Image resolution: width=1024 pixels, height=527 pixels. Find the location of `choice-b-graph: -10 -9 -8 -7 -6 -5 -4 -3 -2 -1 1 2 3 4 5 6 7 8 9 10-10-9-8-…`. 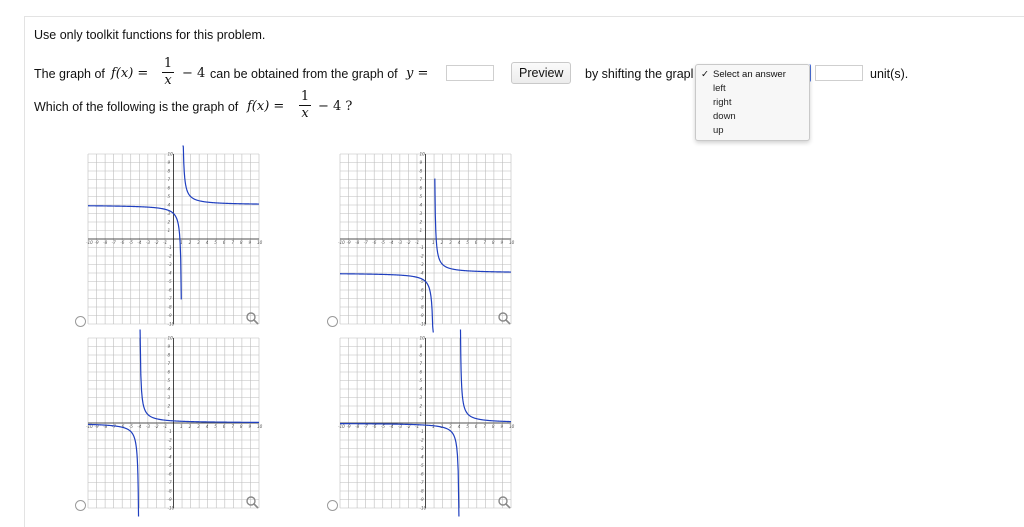

choice-b-graph: -10 -9 -8 -7 -6 -5 -4 -3 -2 -1 1 2 3 4 5 6 7 8 9 10-10-9-8-… is located at coordinates (426, 242).